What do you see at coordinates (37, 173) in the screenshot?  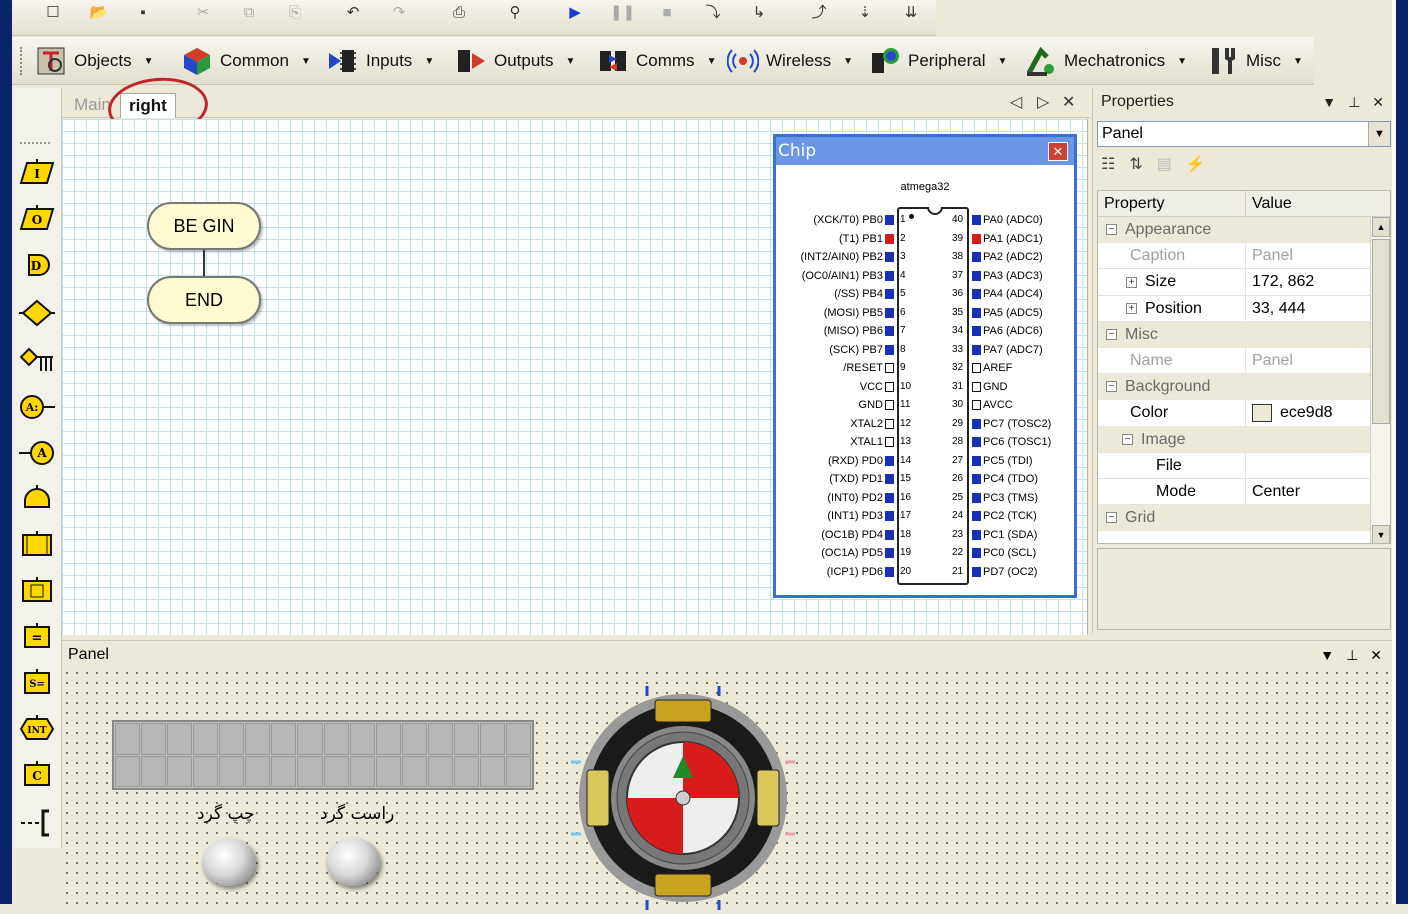 I see `input-symbol: I` at bounding box center [37, 173].